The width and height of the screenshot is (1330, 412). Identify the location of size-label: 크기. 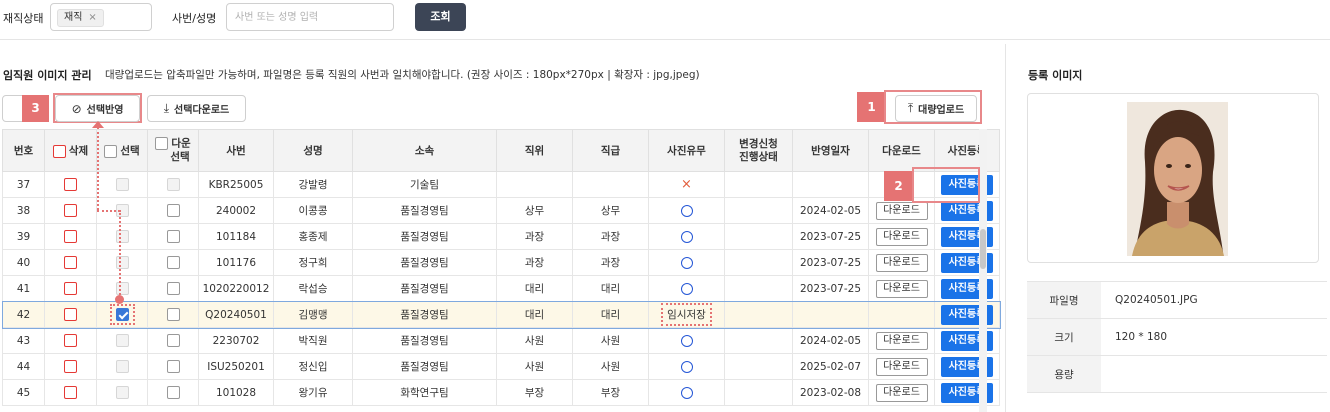
(1064, 337).